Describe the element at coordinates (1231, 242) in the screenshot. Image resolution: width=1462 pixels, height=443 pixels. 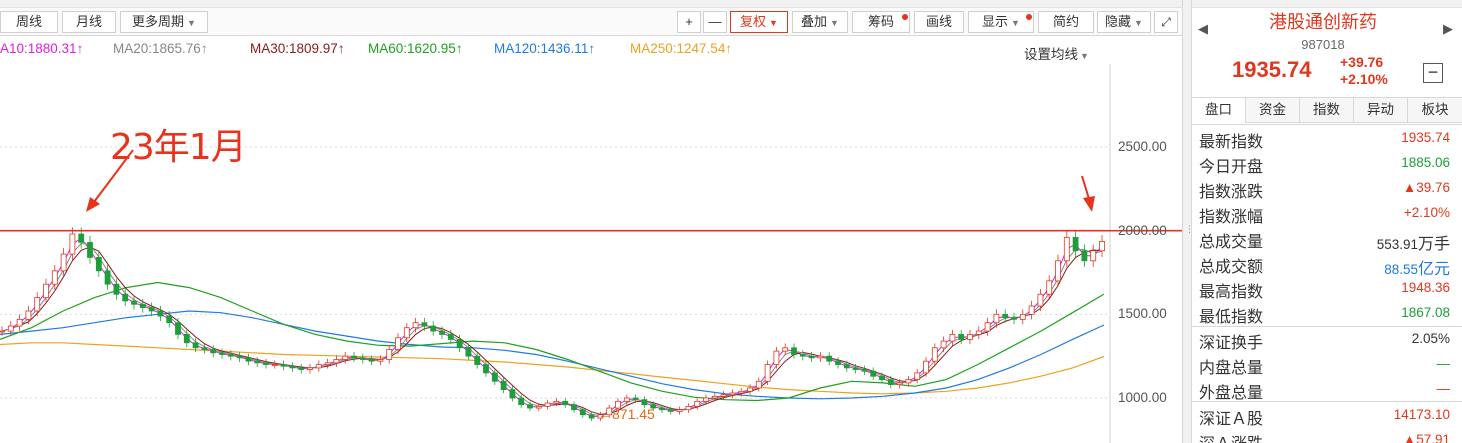
I see `quote-row-label: 总成交量` at that location.